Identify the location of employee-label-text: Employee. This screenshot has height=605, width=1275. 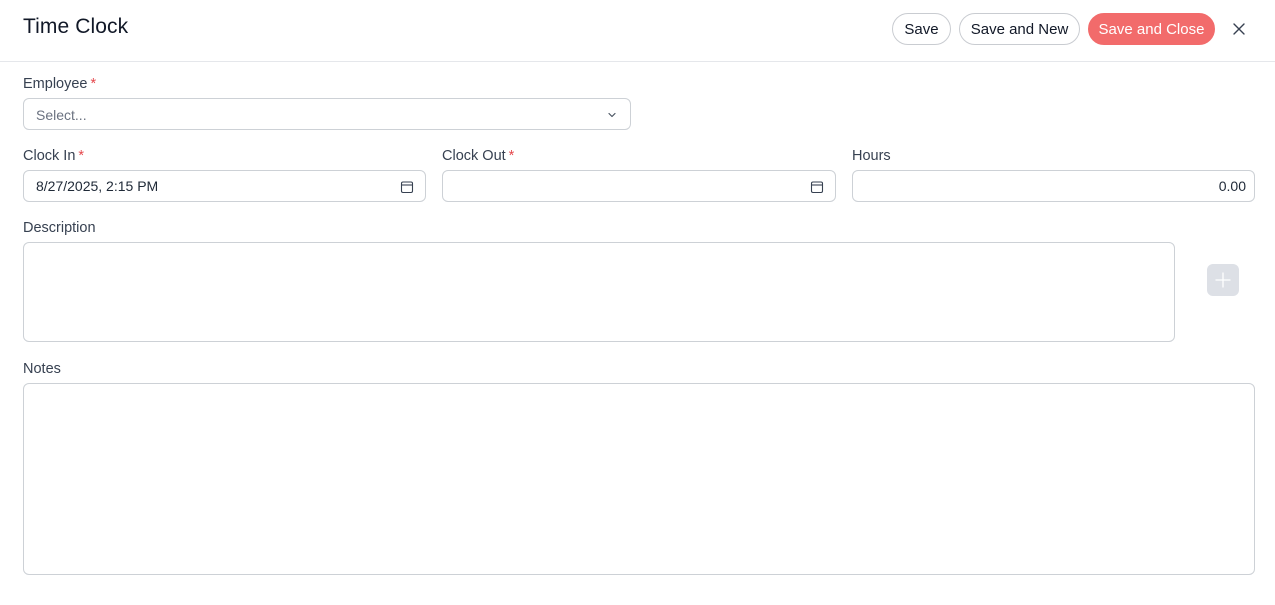
(55, 84).